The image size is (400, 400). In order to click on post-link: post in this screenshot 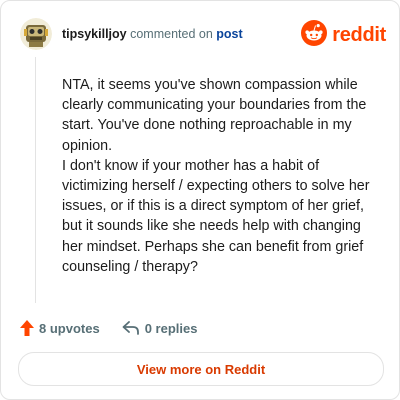, I will do `click(229, 34)`.